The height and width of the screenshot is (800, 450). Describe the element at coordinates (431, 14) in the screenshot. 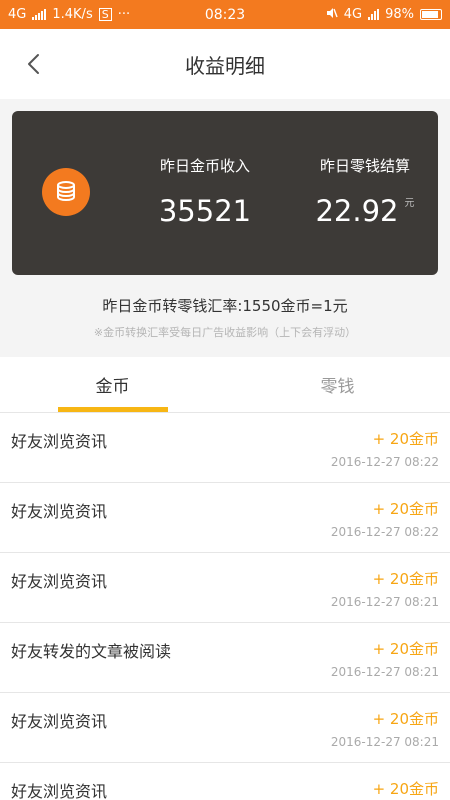

I see `battery-icon` at that location.